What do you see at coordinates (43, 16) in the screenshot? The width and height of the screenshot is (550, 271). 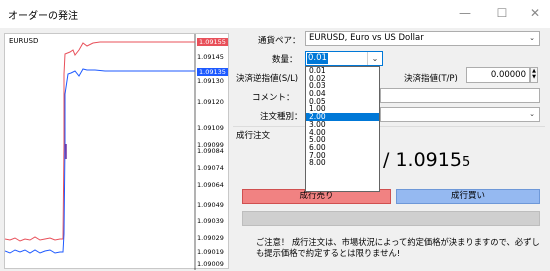 I see `window-title: オーダーの発注` at bounding box center [43, 16].